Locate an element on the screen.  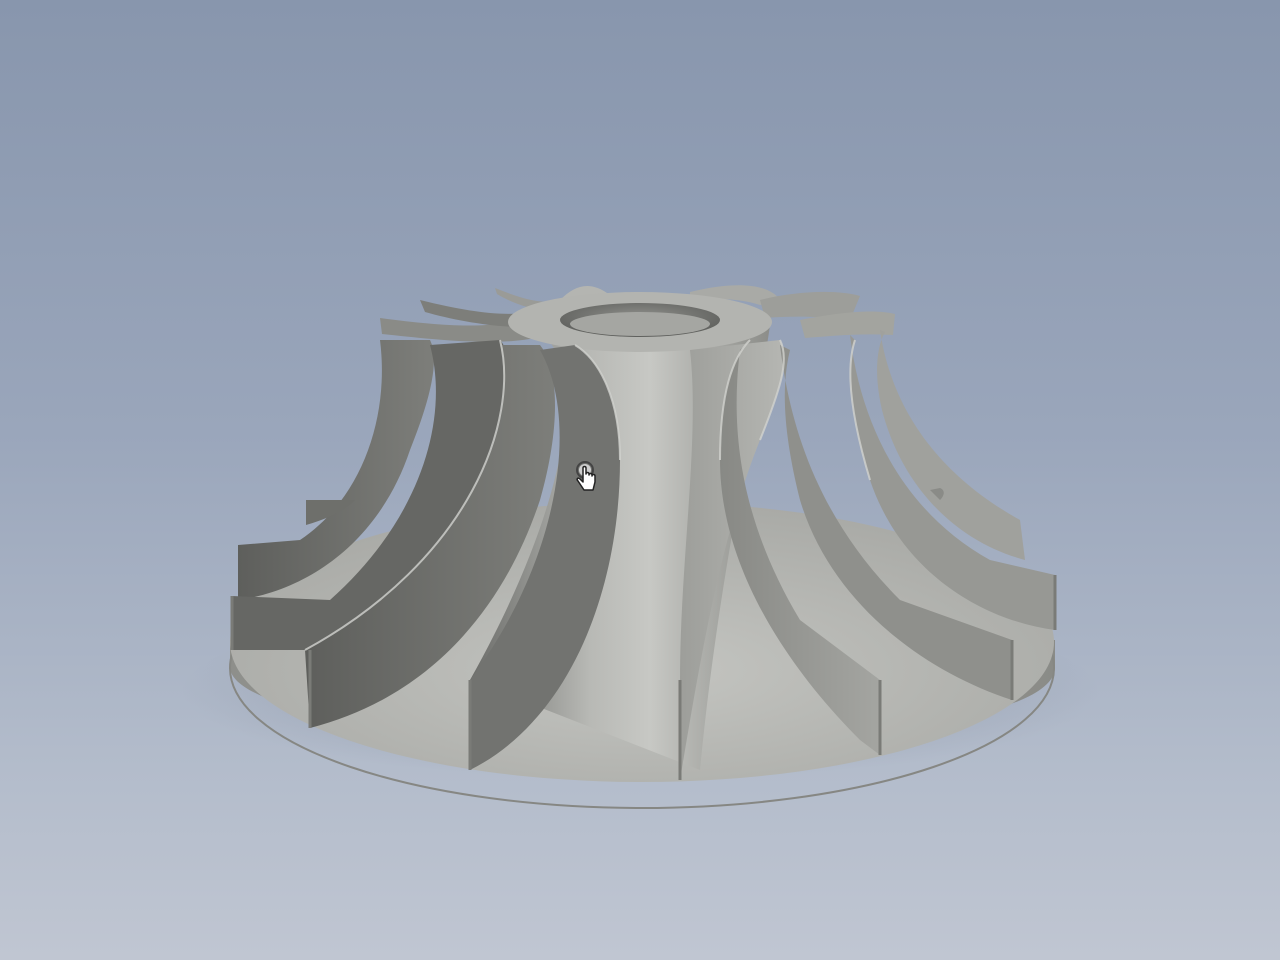
hand-pointer-icon is located at coordinates (586, 476).